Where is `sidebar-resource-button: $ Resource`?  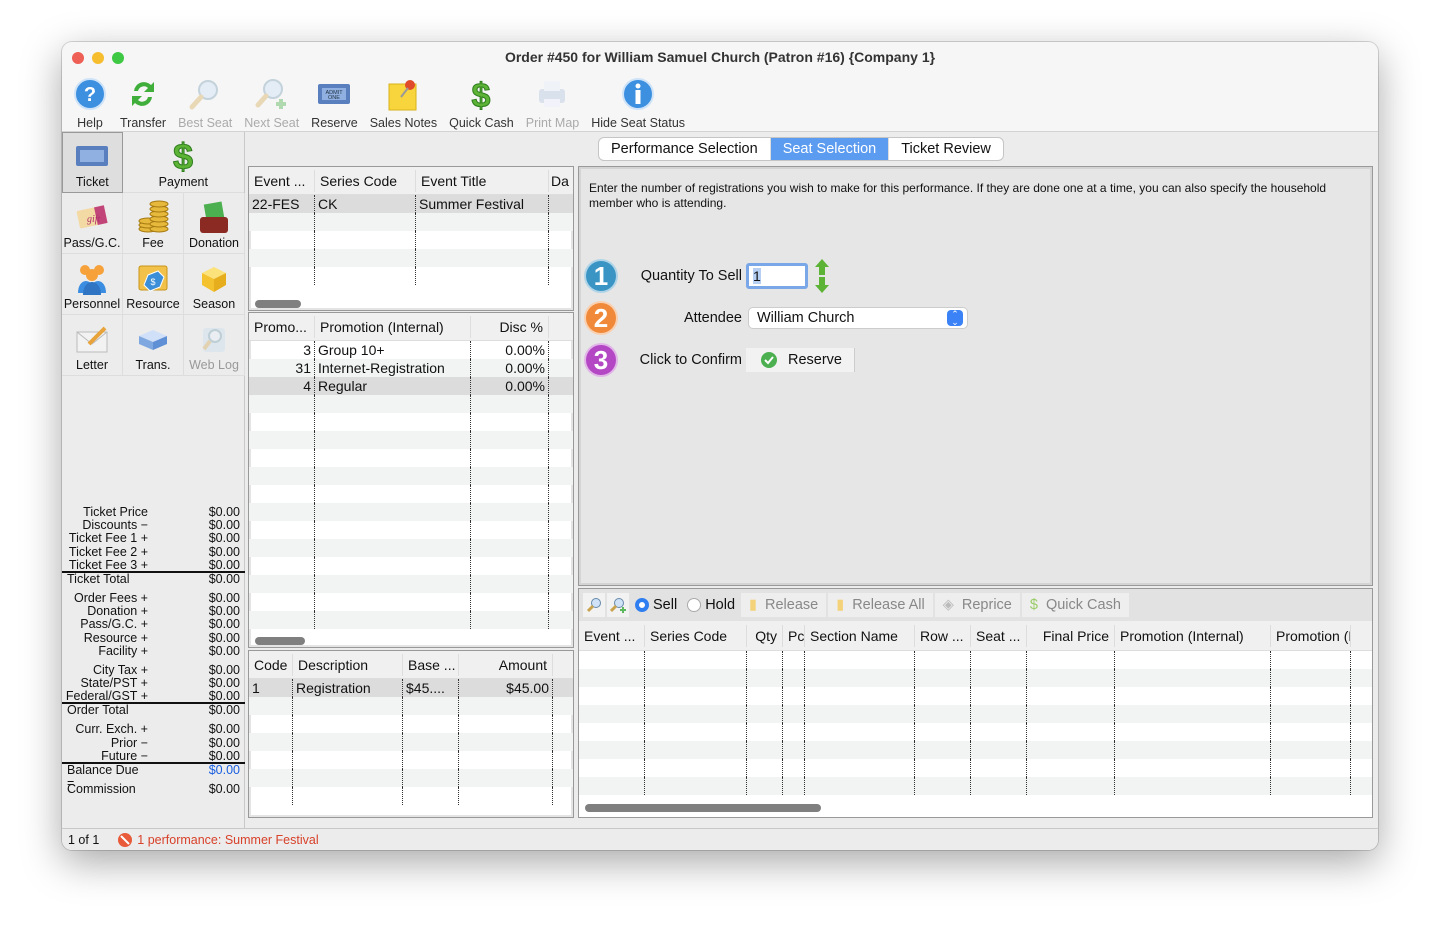
sidebar-resource-button: $ Resource is located at coordinates (153, 284).